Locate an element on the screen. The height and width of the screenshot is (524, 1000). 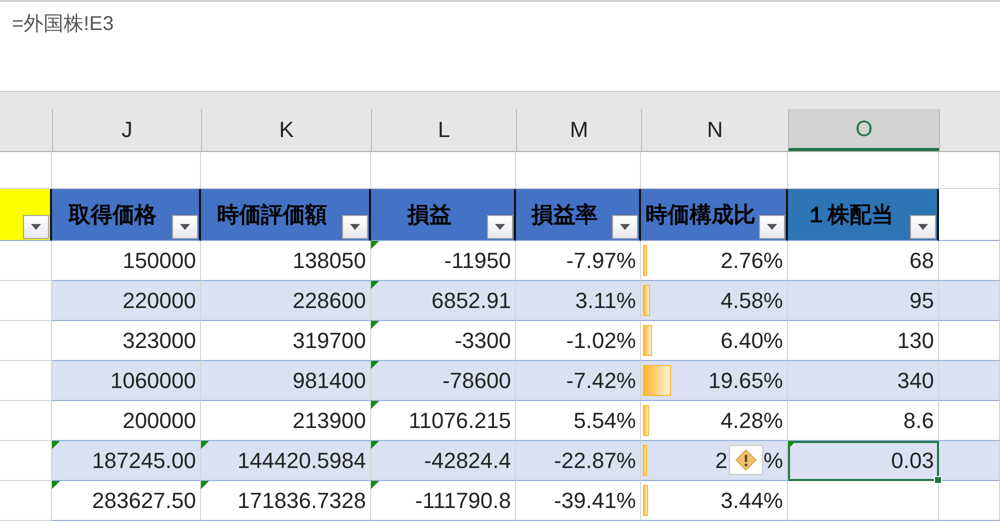
column-header: J is located at coordinates (126, 122).